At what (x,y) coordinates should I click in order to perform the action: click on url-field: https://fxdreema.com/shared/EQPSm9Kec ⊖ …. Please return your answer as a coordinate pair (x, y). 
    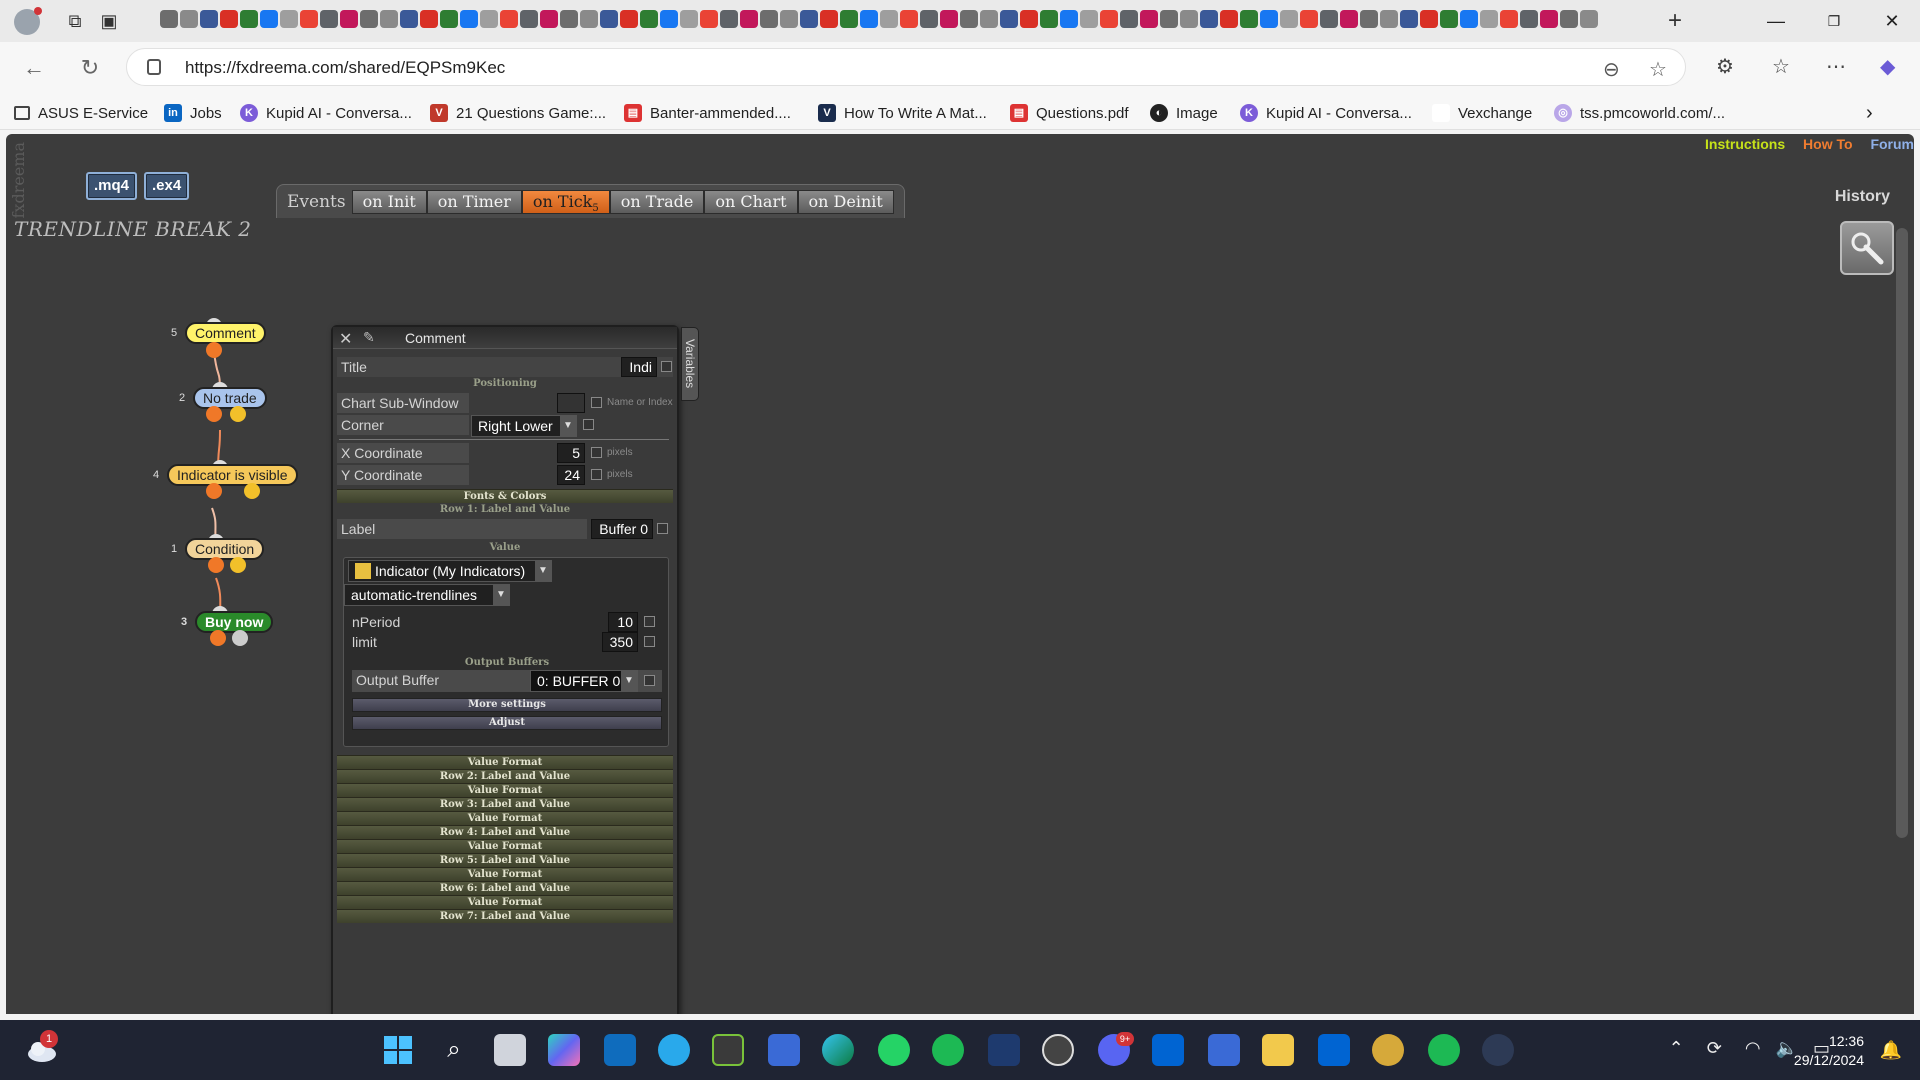
    Looking at the image, I should click on (906, 67).